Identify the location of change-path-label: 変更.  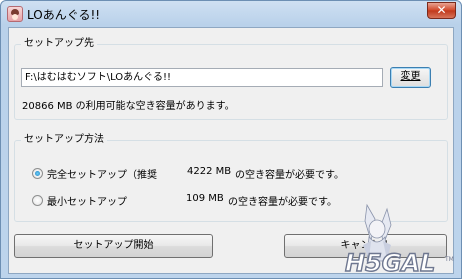
(410, 76).